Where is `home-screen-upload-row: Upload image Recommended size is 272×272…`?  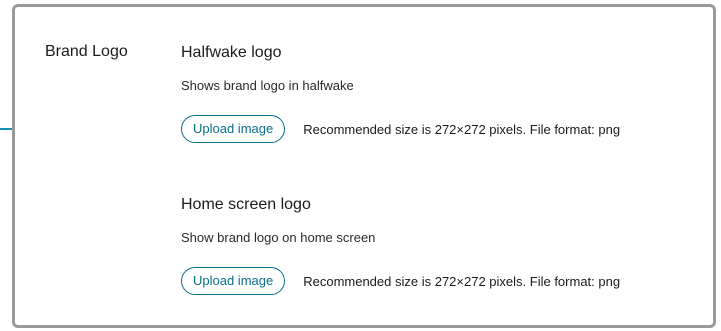 home-screen-upload-row: Upload image Recommended size is 272×272… is located at coordinates (400, 281).